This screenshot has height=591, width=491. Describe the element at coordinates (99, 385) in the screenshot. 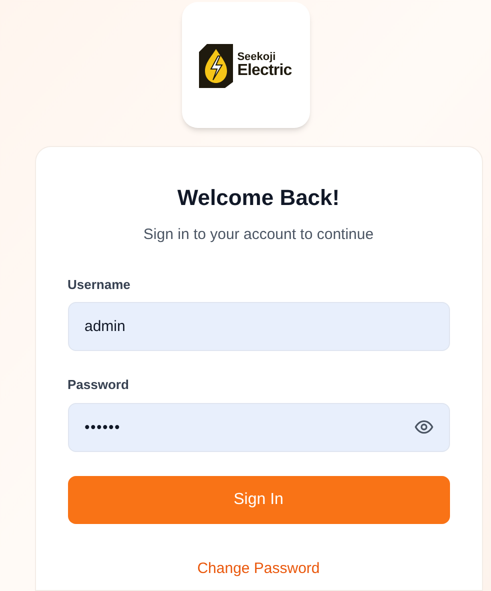

I see `field-label: Password` at that location.